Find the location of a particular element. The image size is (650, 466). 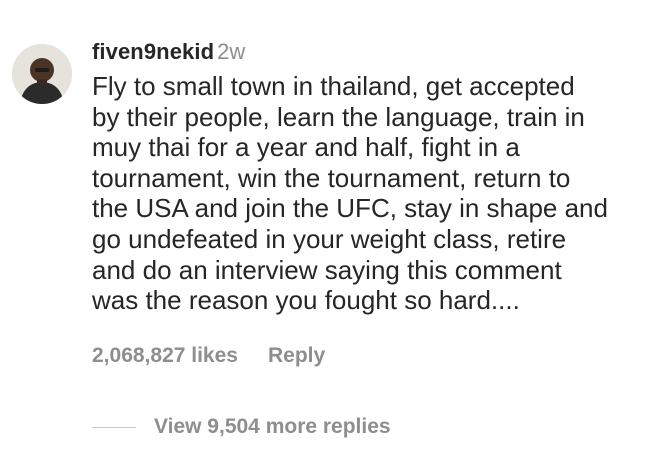

likes-count: 2,068,827 likes is located at coordinates (165, 355).